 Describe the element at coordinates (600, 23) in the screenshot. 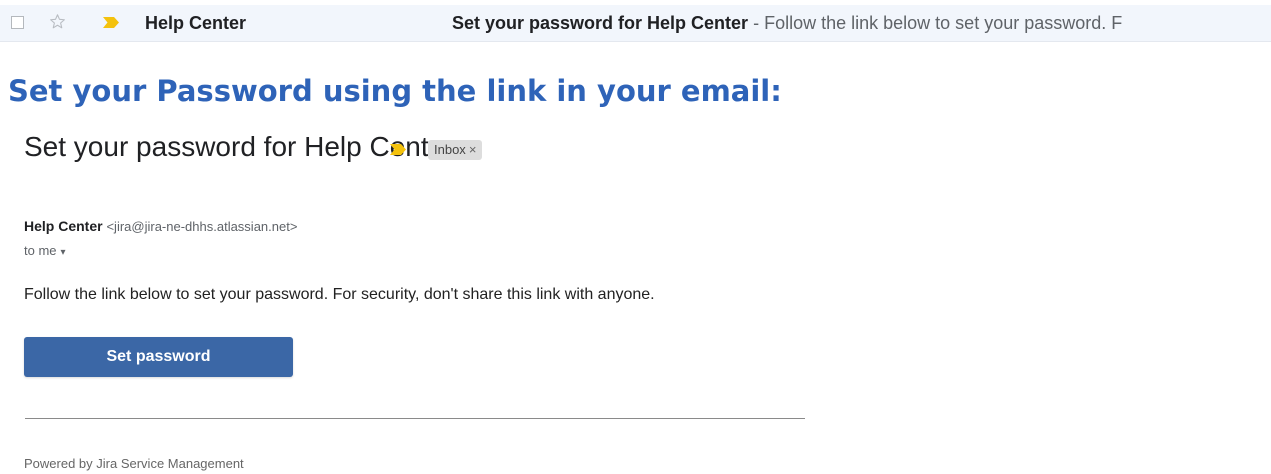

I see `inbox-subject: Set your password for Help Center` at that location.